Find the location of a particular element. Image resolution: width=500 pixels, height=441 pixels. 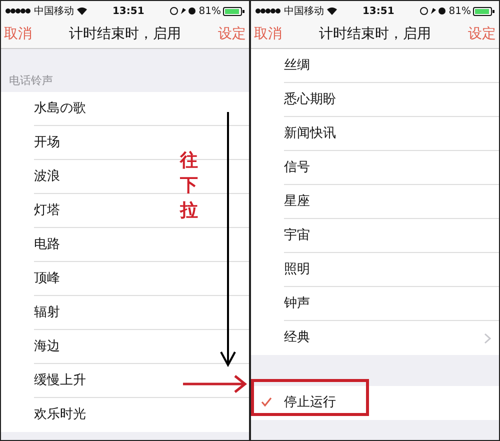

list-item: 顶峰 is located at coordinates (47, 279).